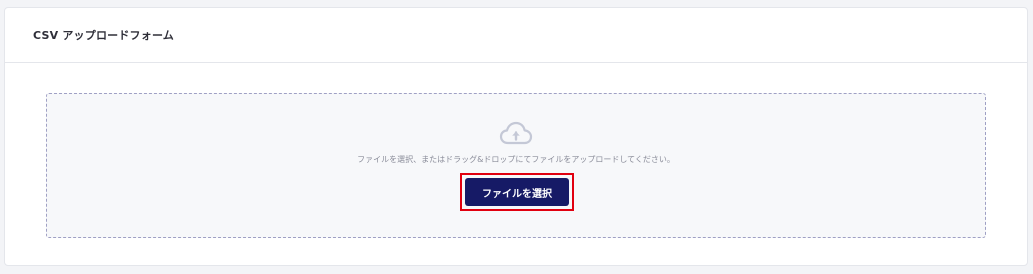  What do you see at coordinates (104, 35) in the screenshot?
I see `card-title: CSV アップロードフォーム` at bounding box center [104, 35].